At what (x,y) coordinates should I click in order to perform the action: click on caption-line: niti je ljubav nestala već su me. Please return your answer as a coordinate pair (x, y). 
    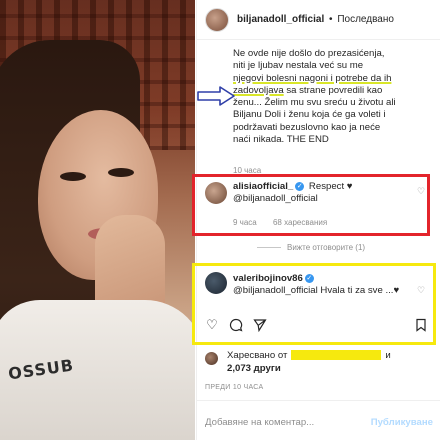
    Looking at the image, I should click on (298, 66).